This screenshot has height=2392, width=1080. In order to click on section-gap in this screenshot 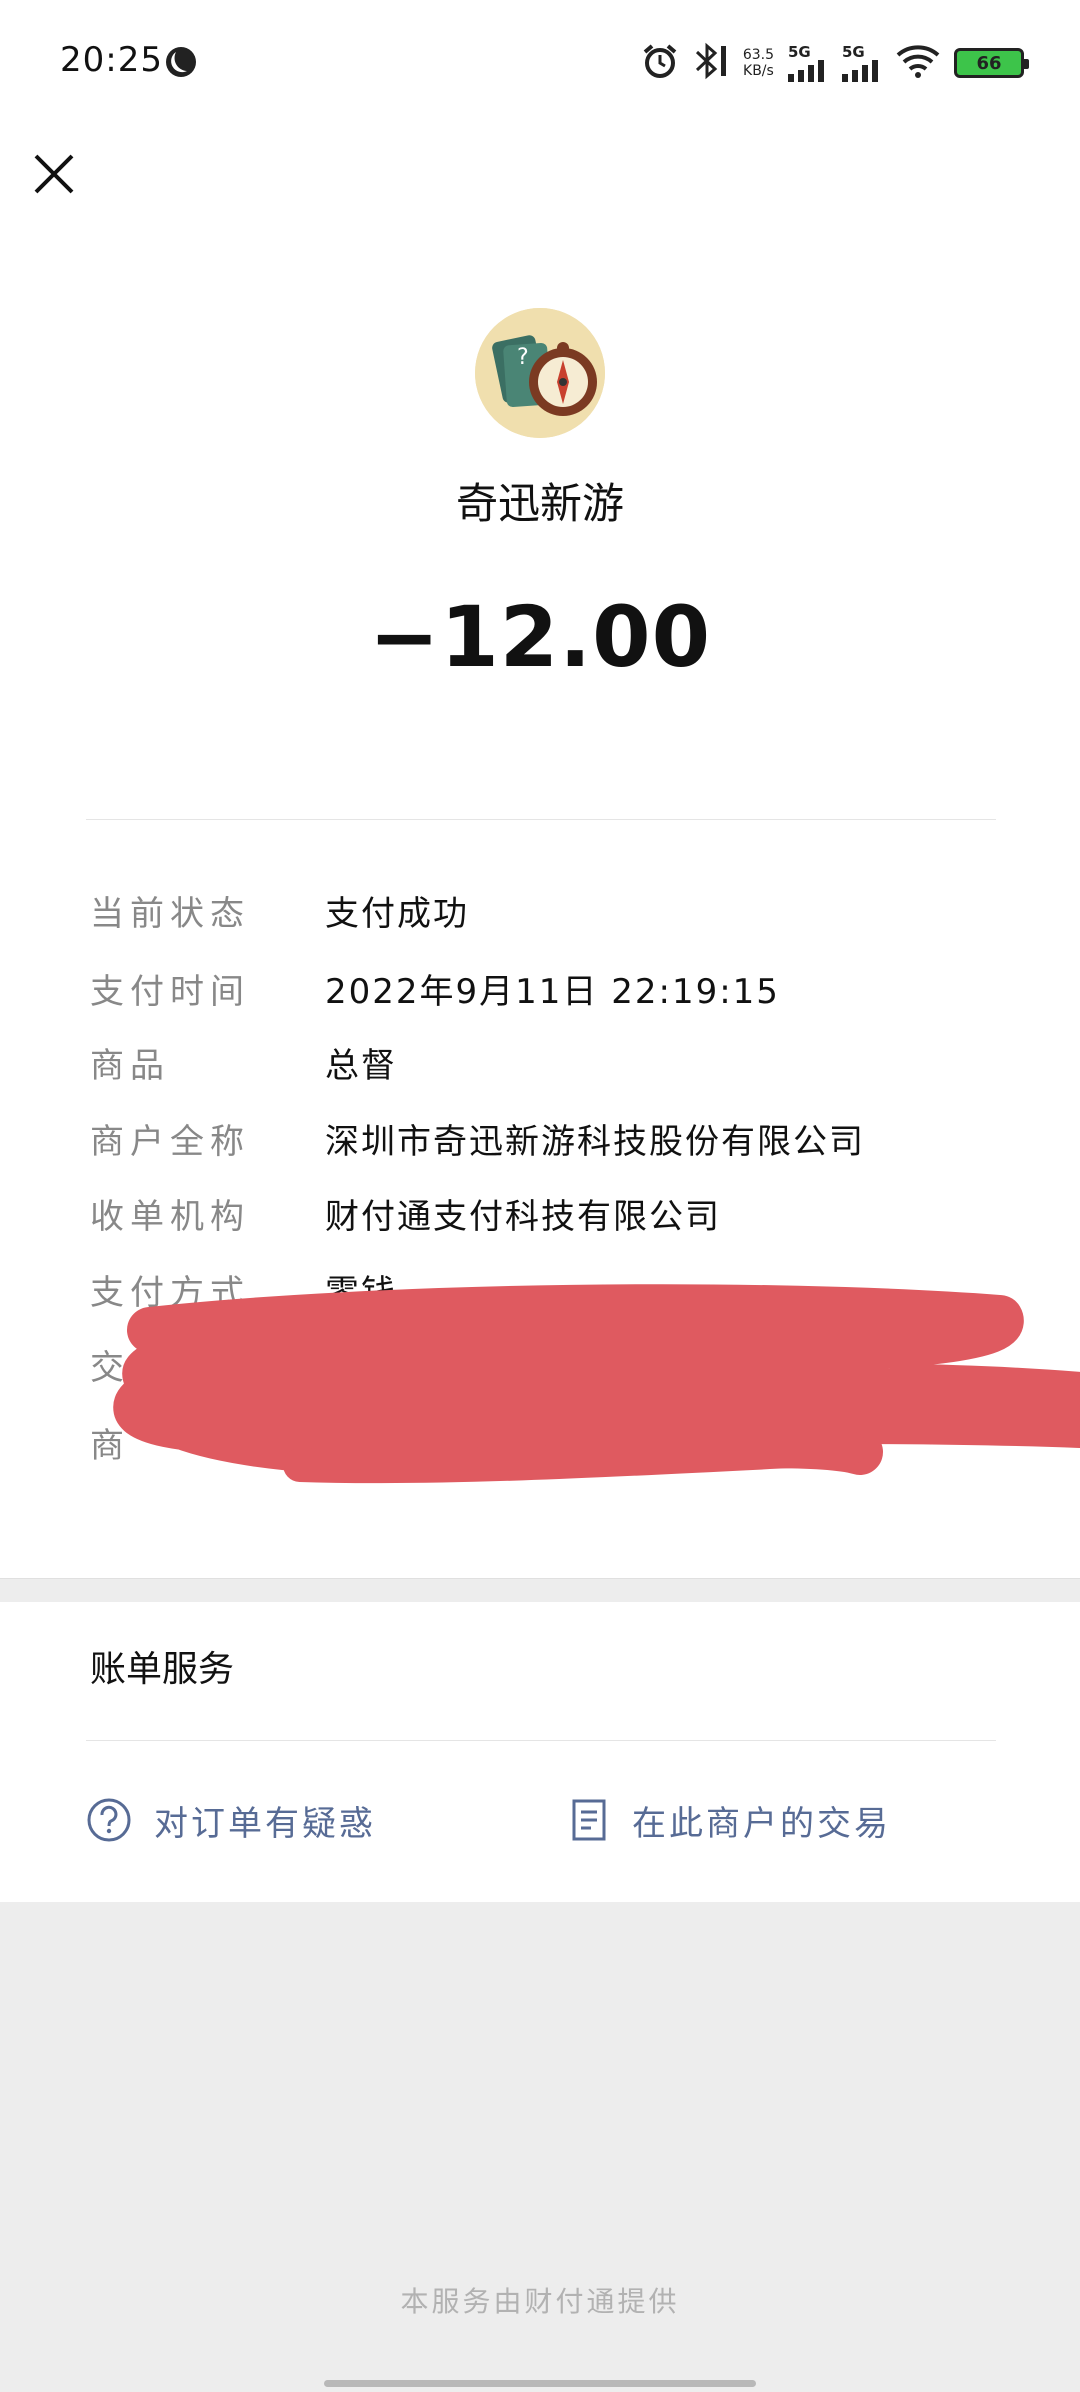, I will do `click(540, 1590)`.